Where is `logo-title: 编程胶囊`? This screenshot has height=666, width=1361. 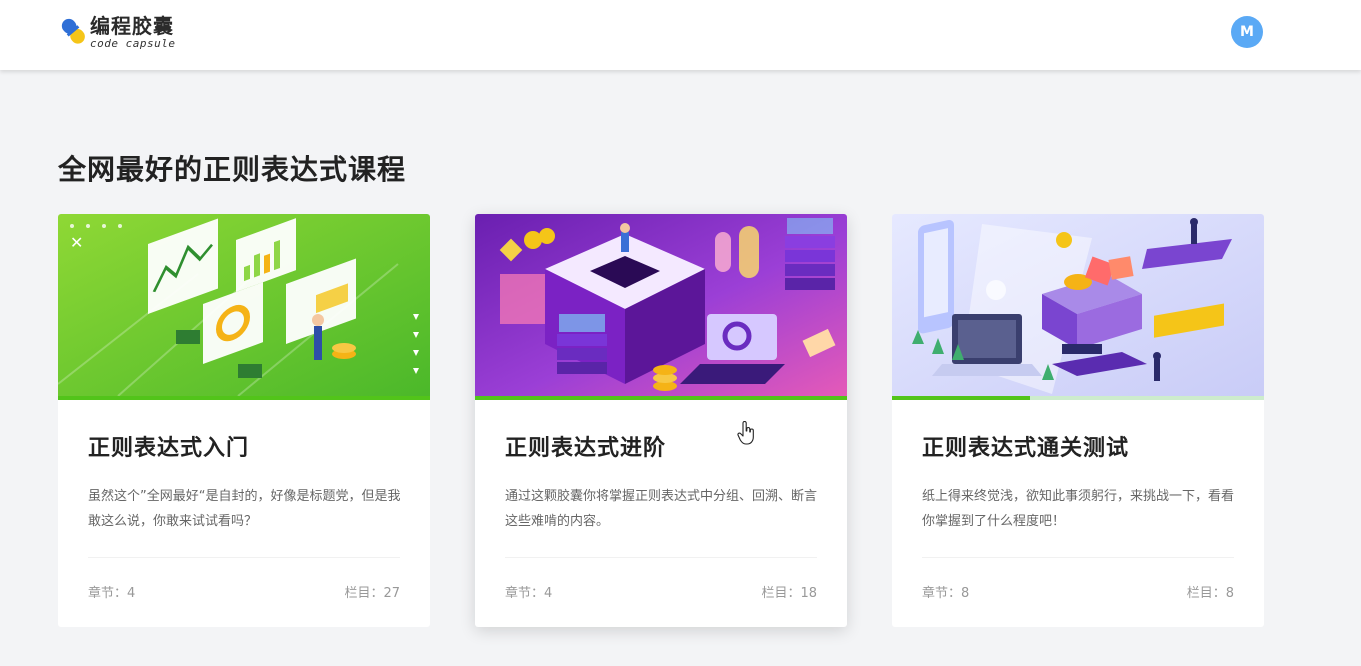
logo-title: 编程胶囊 is located at coordinates (132, 25).